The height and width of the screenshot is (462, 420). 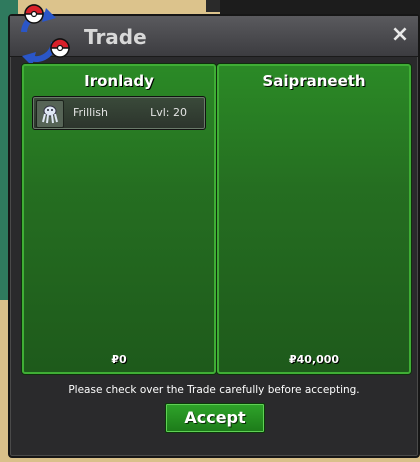 I want to click on trade-exchange-icon, so click(x=45, y=35).